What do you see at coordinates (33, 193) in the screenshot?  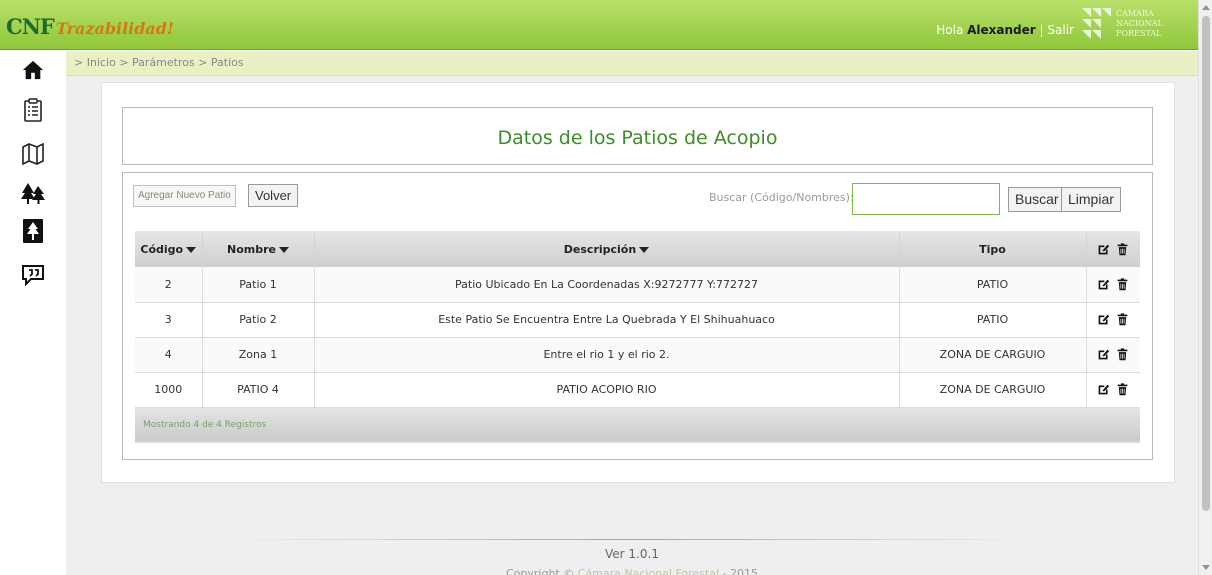 I see `trees-icon` at bounding box center [33, 193].